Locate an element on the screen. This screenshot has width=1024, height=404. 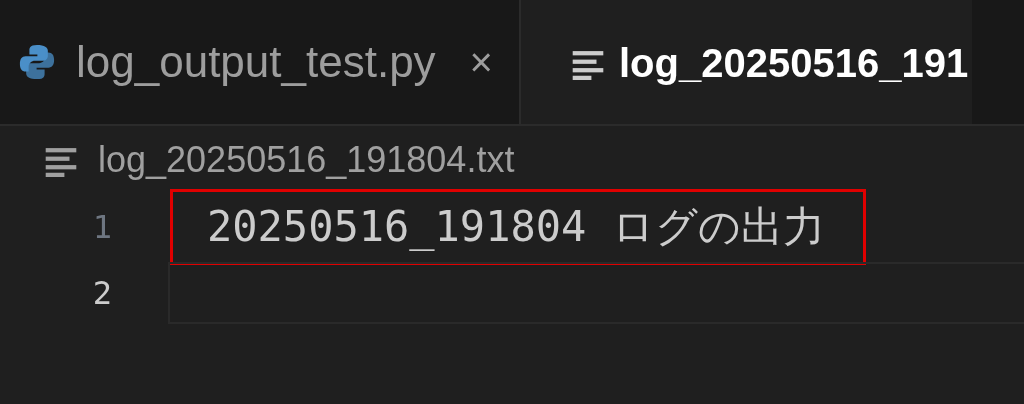
code-text: 20250516_191804 ログの出力 is located at coordinates (516, 227).